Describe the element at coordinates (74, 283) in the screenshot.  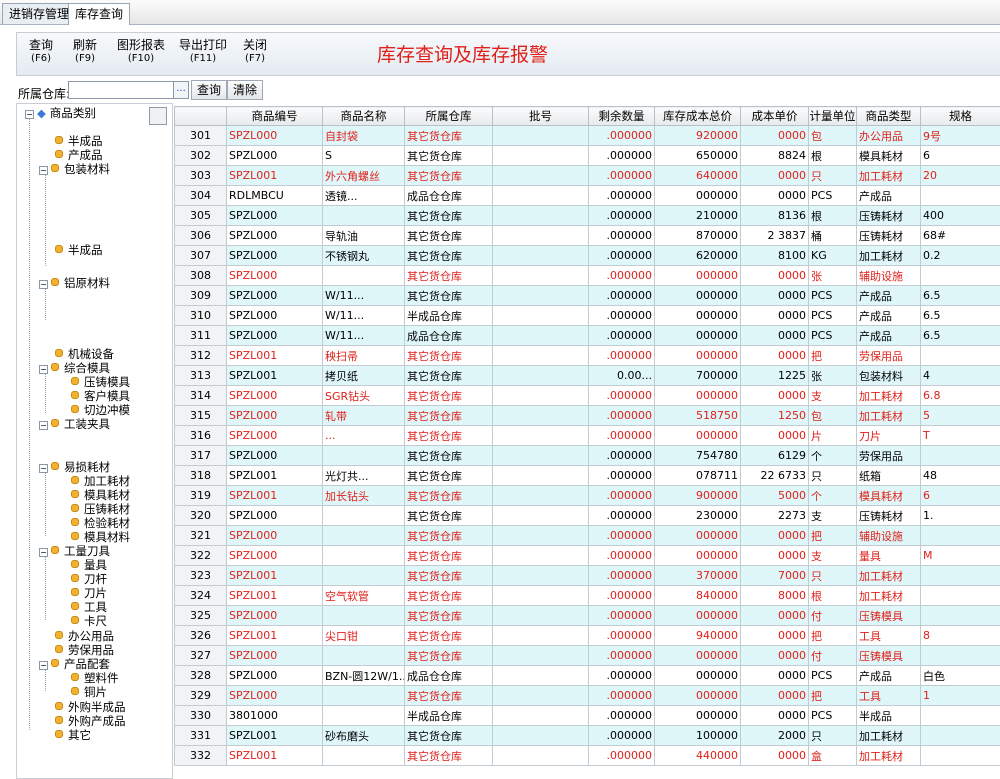
I see `tree-node: −铝原材料` at that location.